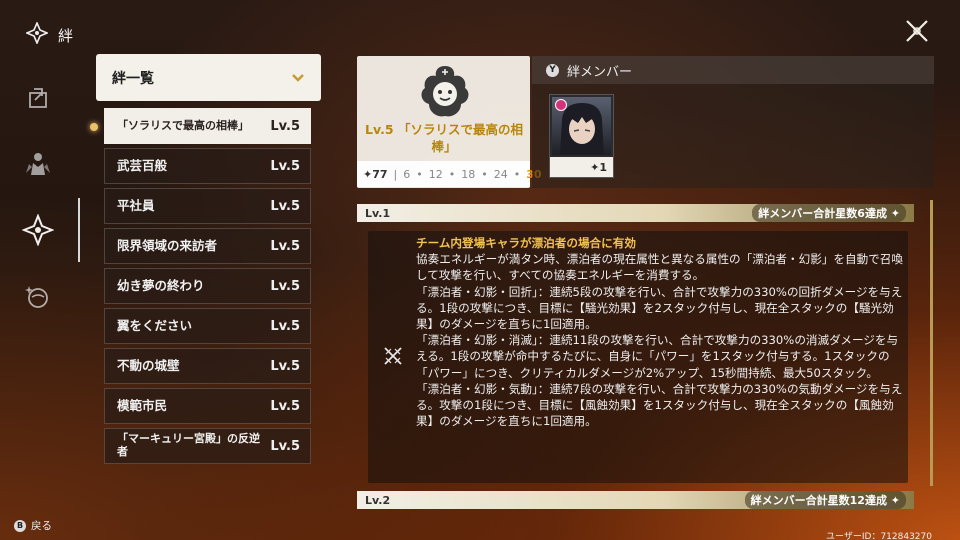 This screenshot has width=960, height=540. I want to click on members-title: 絆メンバー, so click(600, 72).